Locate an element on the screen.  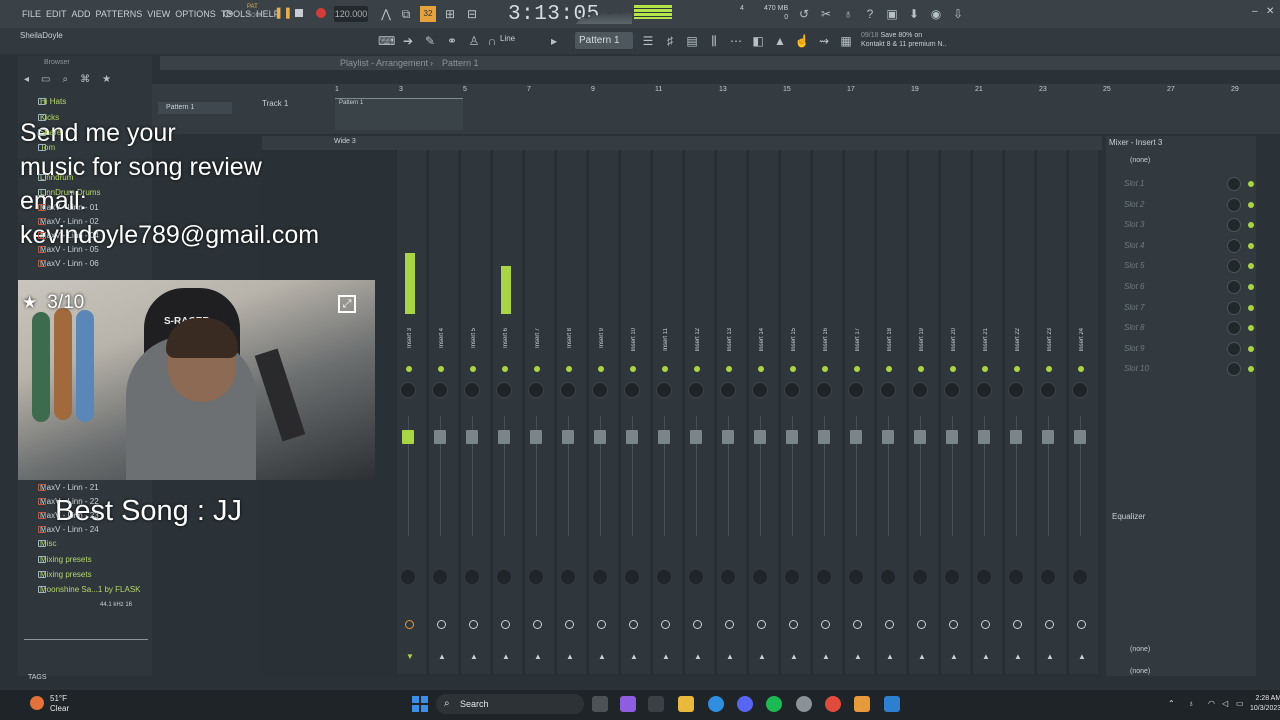
mixer-strip: Insert 6 ▲ is located at coordinates (507, 412).